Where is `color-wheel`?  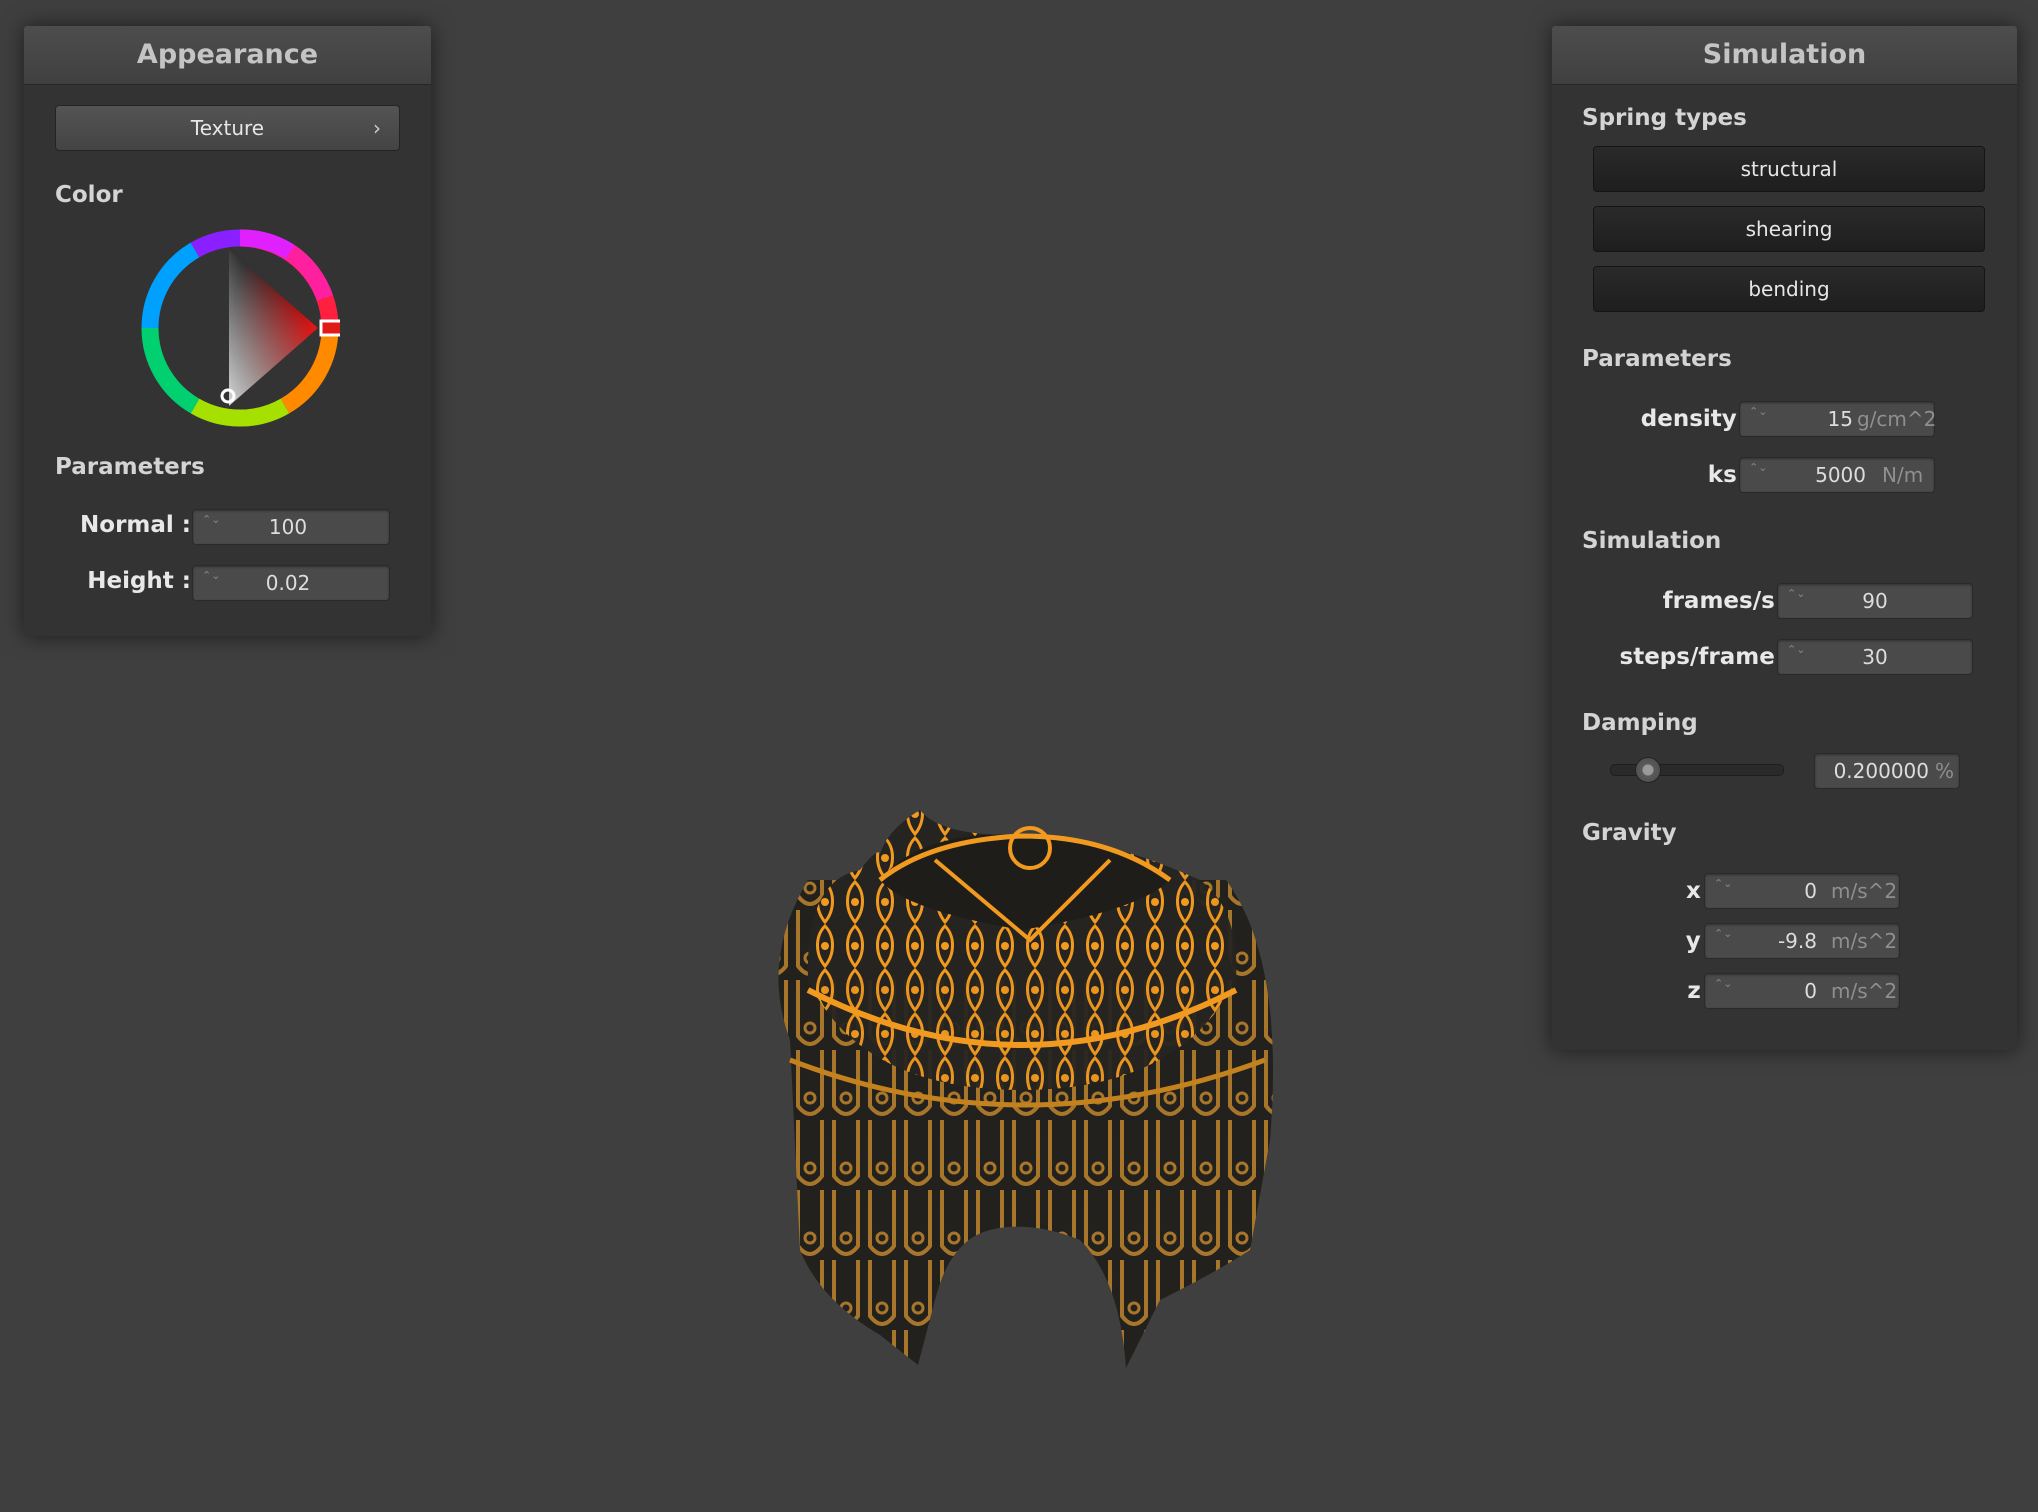 color-wheel is located at coordinates (240, 328).